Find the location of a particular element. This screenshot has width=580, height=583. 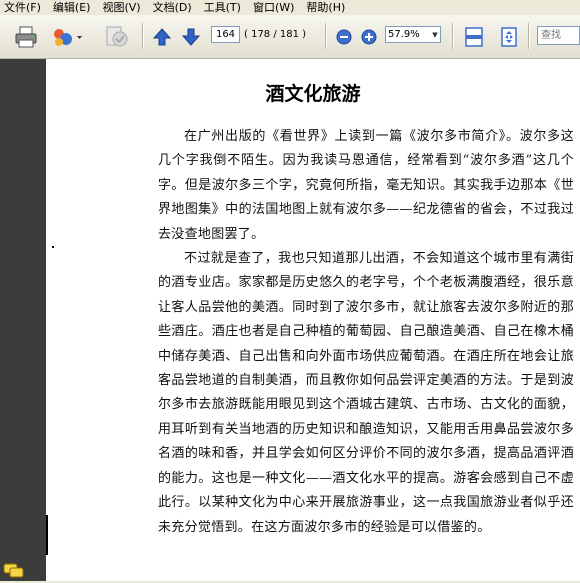

menu-document: 文档(D) is located at coordinates (172, 7).